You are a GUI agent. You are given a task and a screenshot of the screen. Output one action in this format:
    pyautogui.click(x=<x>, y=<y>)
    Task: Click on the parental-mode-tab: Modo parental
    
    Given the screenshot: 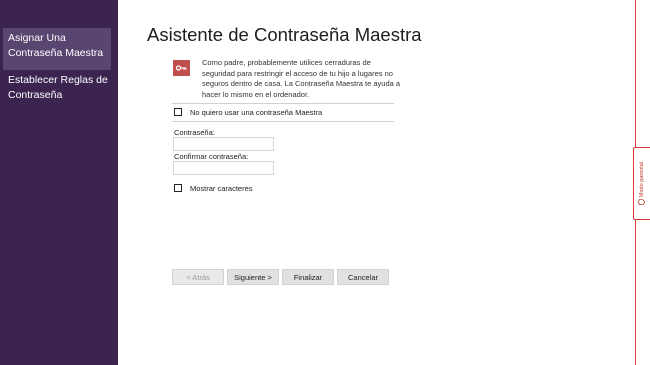 What is the action you would take?
    pyautogui.click(x=641, y=183)
    